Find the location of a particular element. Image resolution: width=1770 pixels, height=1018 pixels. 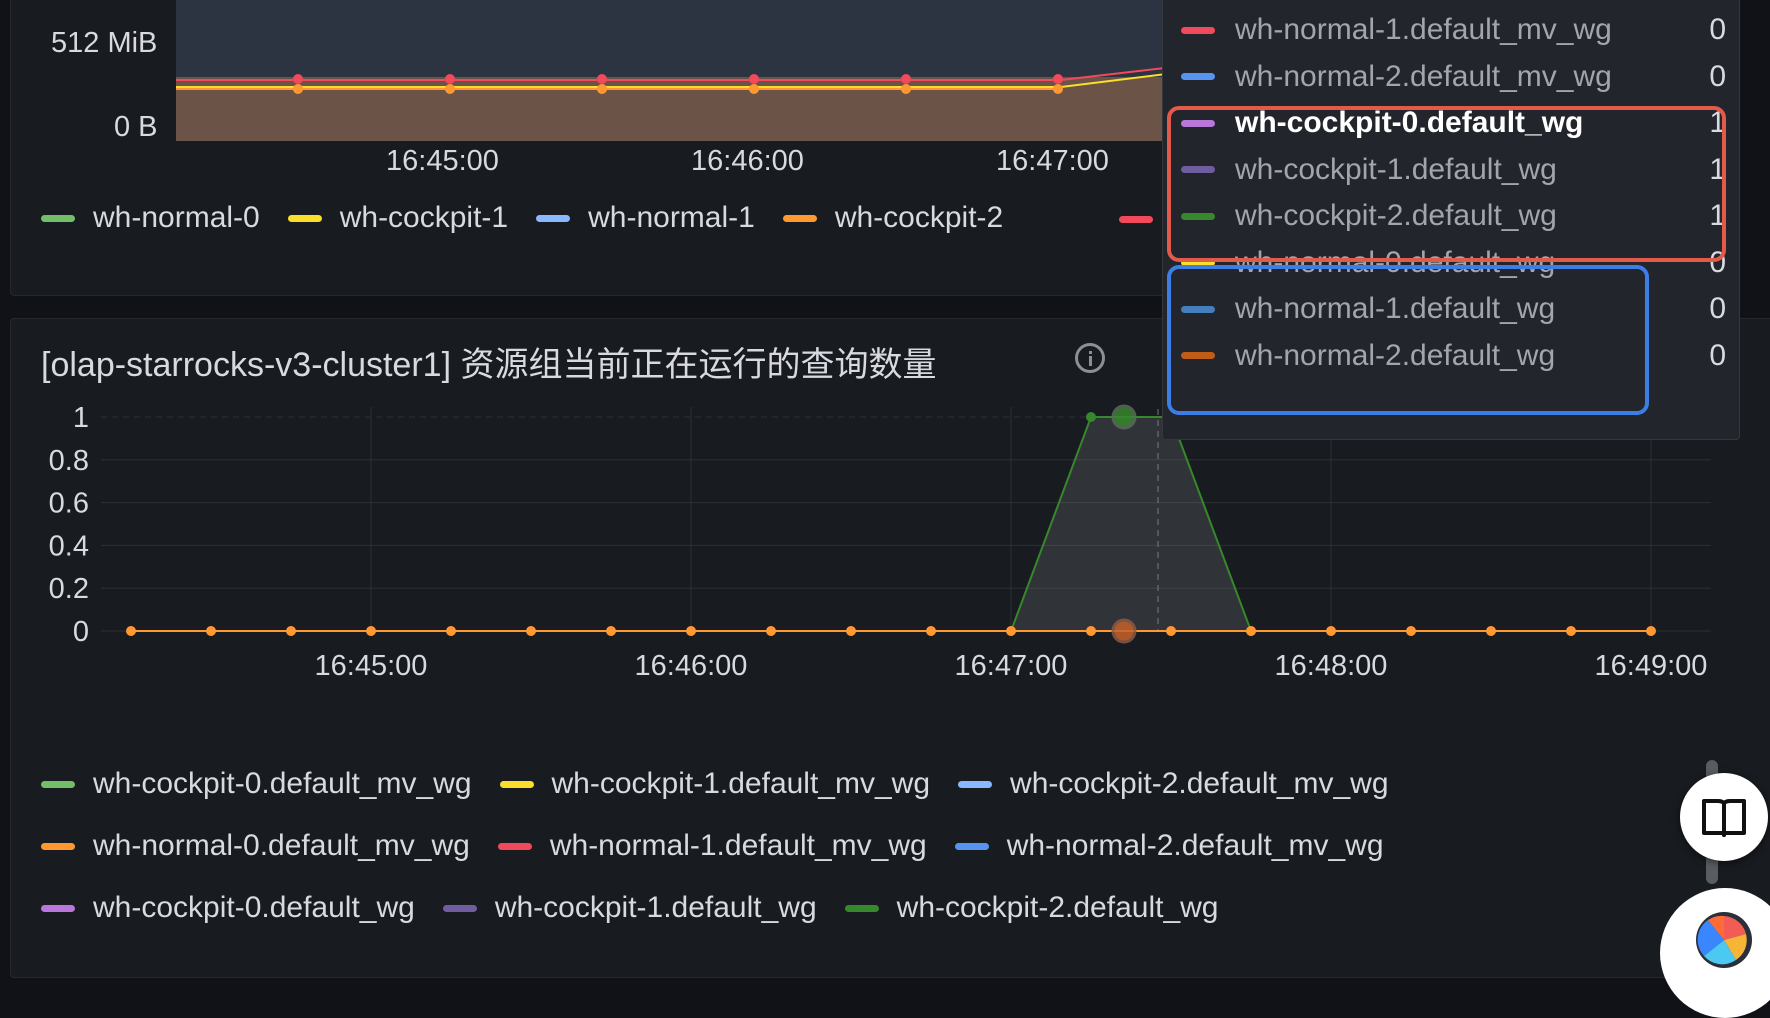

tooltip-series-name: wh-normal-2.default_mv_wg is located at coordinates (1423, 76).